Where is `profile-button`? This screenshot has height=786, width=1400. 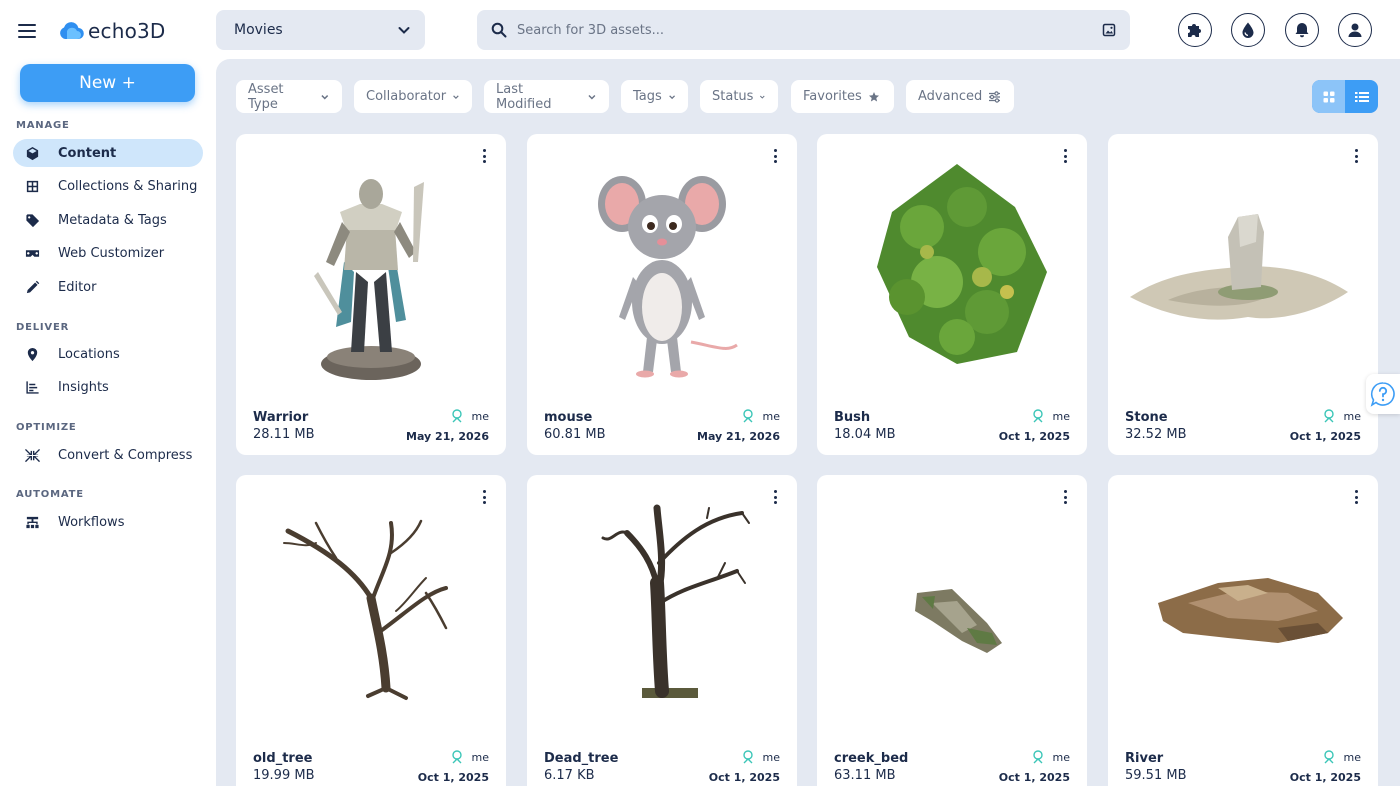
profile-button is located at coordinates (1355, 30).